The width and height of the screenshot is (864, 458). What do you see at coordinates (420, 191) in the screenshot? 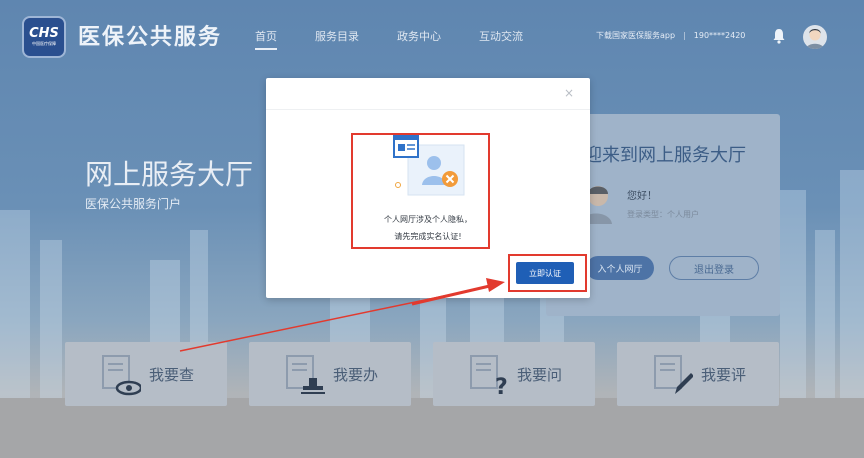
I see `annotation-box-message` at bounding box center [420, 191].